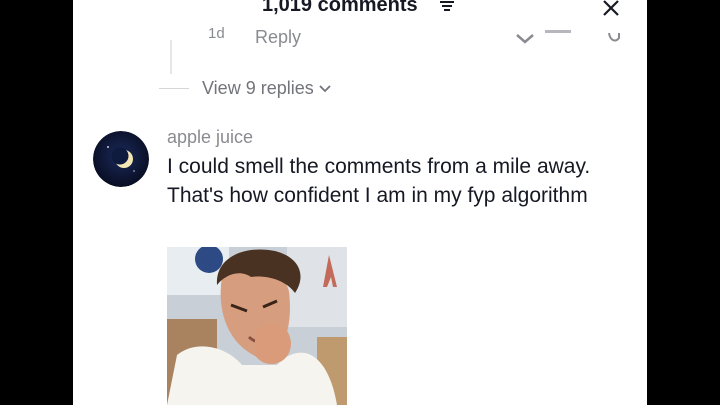  What do you see at coordinates (525, 39) in the screenshot?
I see `like-icon` at bounding box center [525, 39].